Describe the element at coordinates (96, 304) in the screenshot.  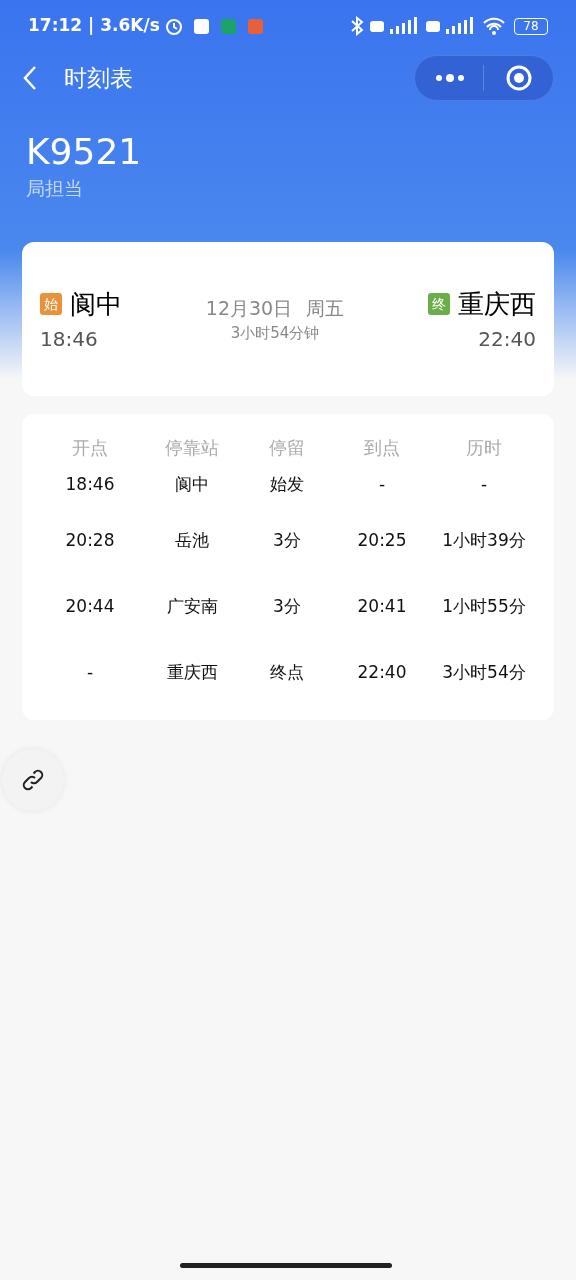
I see `station-name: 阆中` at that location.